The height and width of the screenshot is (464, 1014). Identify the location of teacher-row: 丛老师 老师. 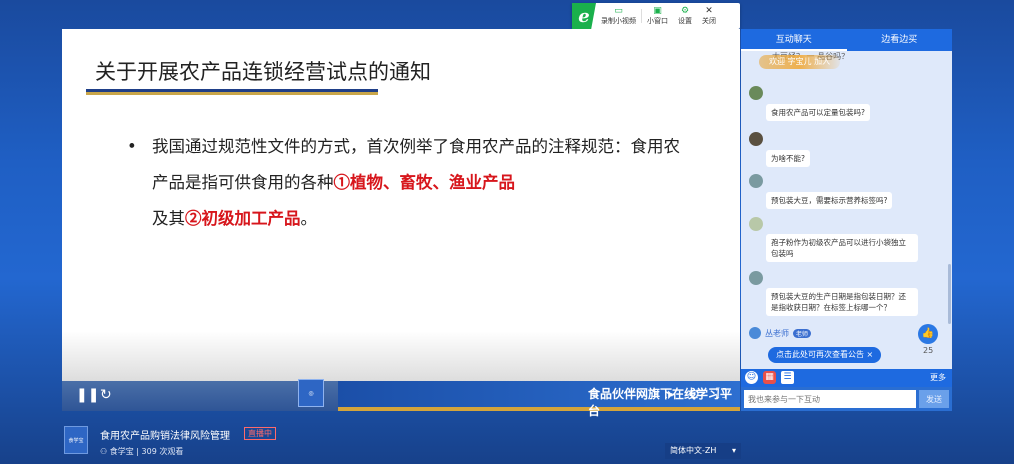
(780, 333).